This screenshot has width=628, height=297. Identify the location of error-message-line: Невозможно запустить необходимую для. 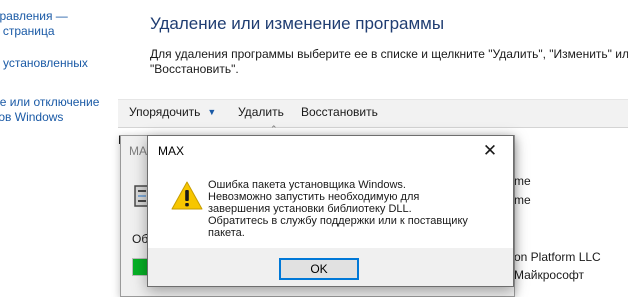
(314, 197).